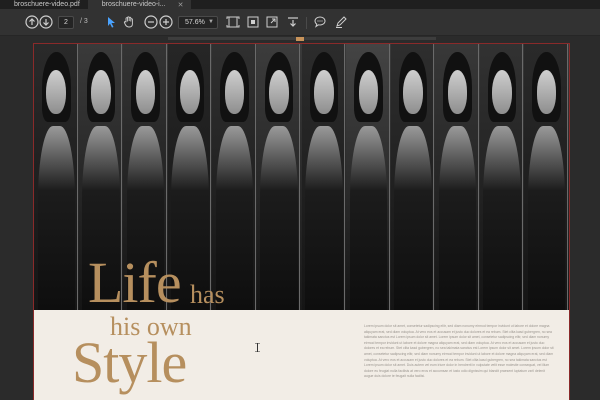 This screenshot has height=400, width=600. Describe the element at coordinates (84, 21) in the screenshot. I see `total-pages-label: / 3` at that location.